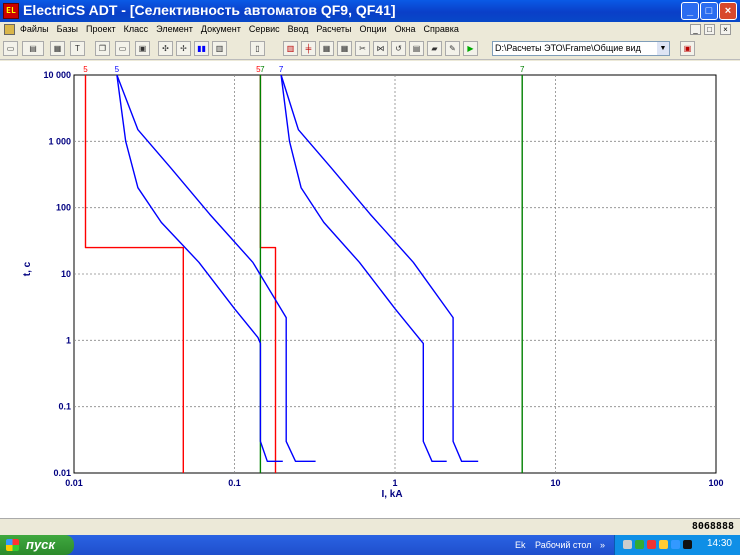 The height and width of the screenshot is (555, 740). Describe the element at coordinates (441, 29) in the screenshot. I see `menu-item-help: Справка` at that location.